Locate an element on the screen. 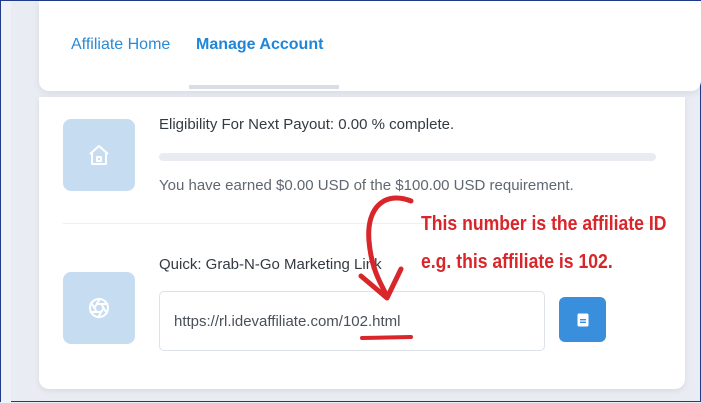  marketing-link-label: Quick: Grab-N-Go Marketing Link is located at coordinates (270, 264).